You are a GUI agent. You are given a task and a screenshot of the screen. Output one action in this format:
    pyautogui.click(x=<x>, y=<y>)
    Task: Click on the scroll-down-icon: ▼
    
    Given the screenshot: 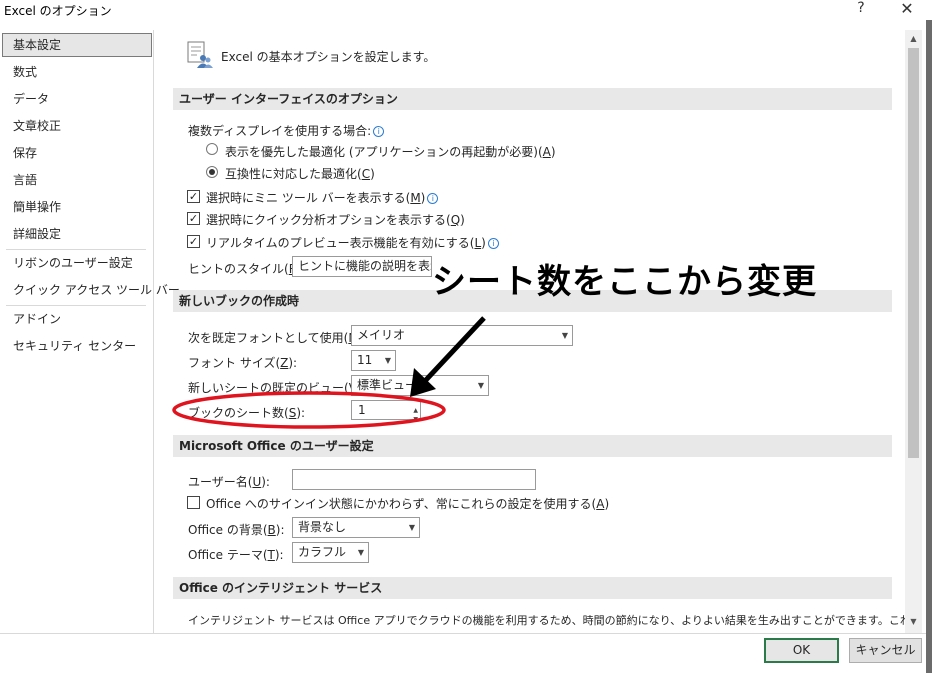 What is the action you would take?
    pyautogui.click(x=913, y=622)
    